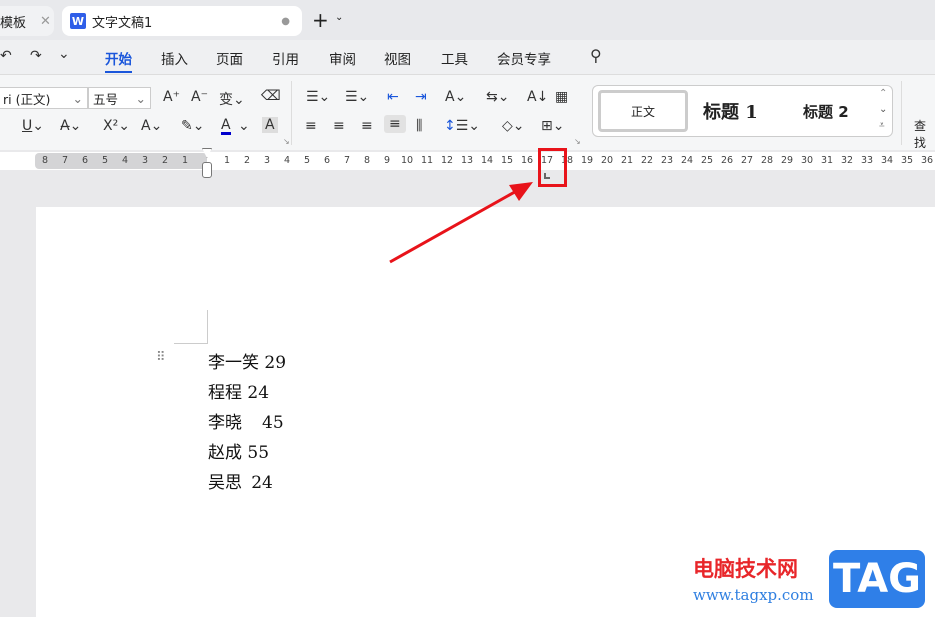  What do you see at coordinates (45, 21) in the screenshot?
I see `close-icon: ✕` at bounding box center [45, 21].